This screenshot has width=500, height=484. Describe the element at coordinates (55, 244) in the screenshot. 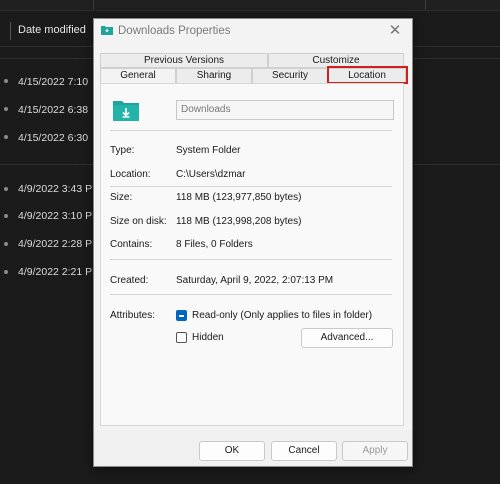

I see `file-row-date: 4/9/2022 2:28 P` at that location.